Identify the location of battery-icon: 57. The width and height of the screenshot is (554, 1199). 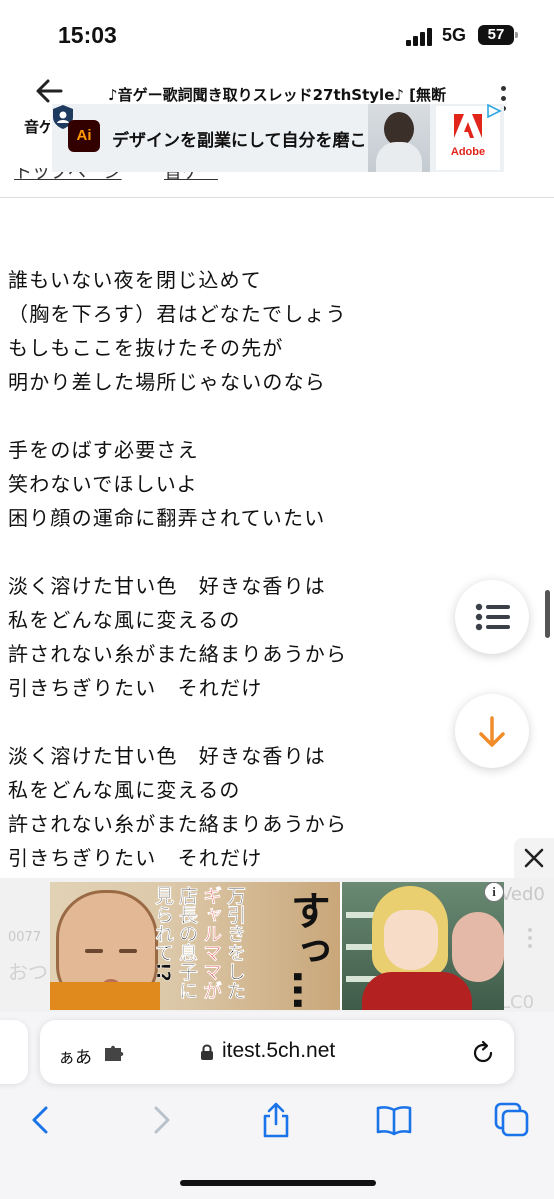
(498, 35).